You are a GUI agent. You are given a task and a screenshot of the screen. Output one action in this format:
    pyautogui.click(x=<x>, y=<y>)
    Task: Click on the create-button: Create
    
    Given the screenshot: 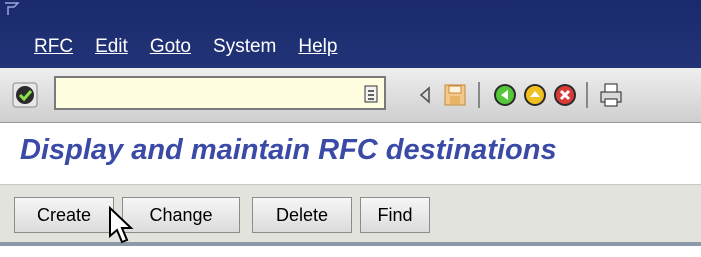 What is the action you would take?
    pyautogui.click(x=64, y=215)
    